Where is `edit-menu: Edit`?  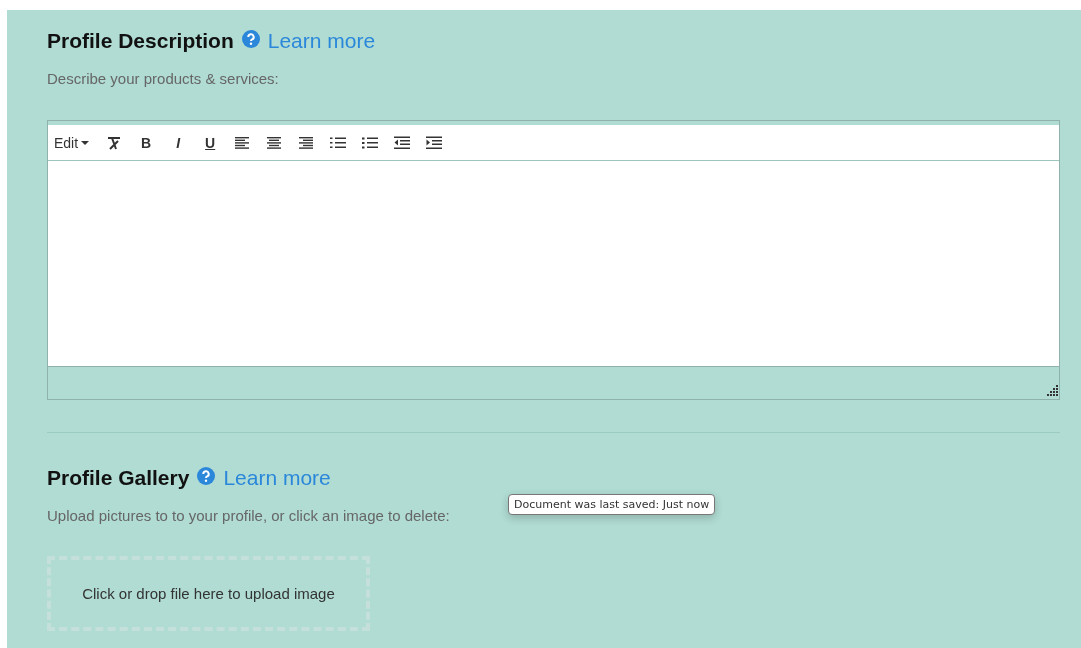
edit-menu: Edit is located at coordinates (72, 142).